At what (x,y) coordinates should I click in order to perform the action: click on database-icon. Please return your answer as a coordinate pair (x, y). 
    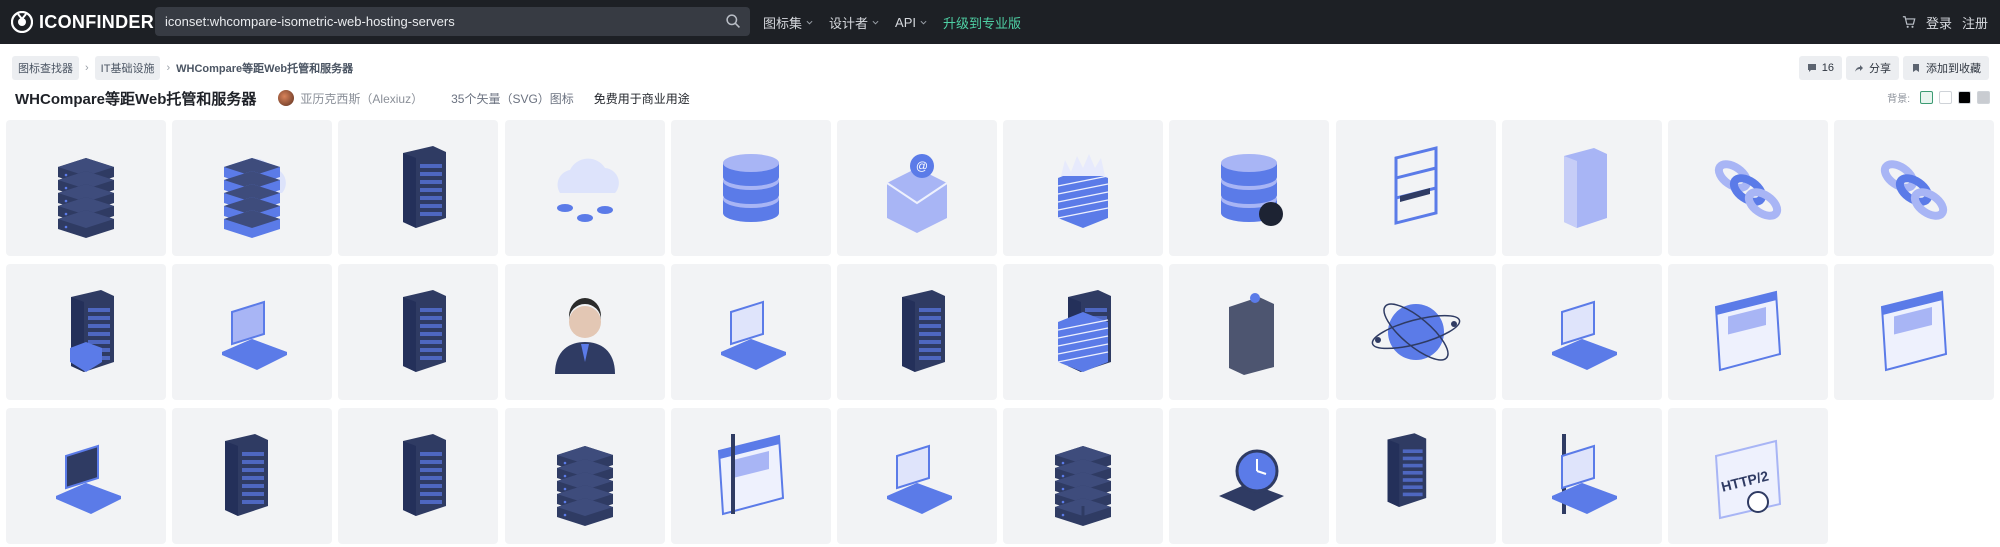
    Looking at the image, I should click on (750, 188).